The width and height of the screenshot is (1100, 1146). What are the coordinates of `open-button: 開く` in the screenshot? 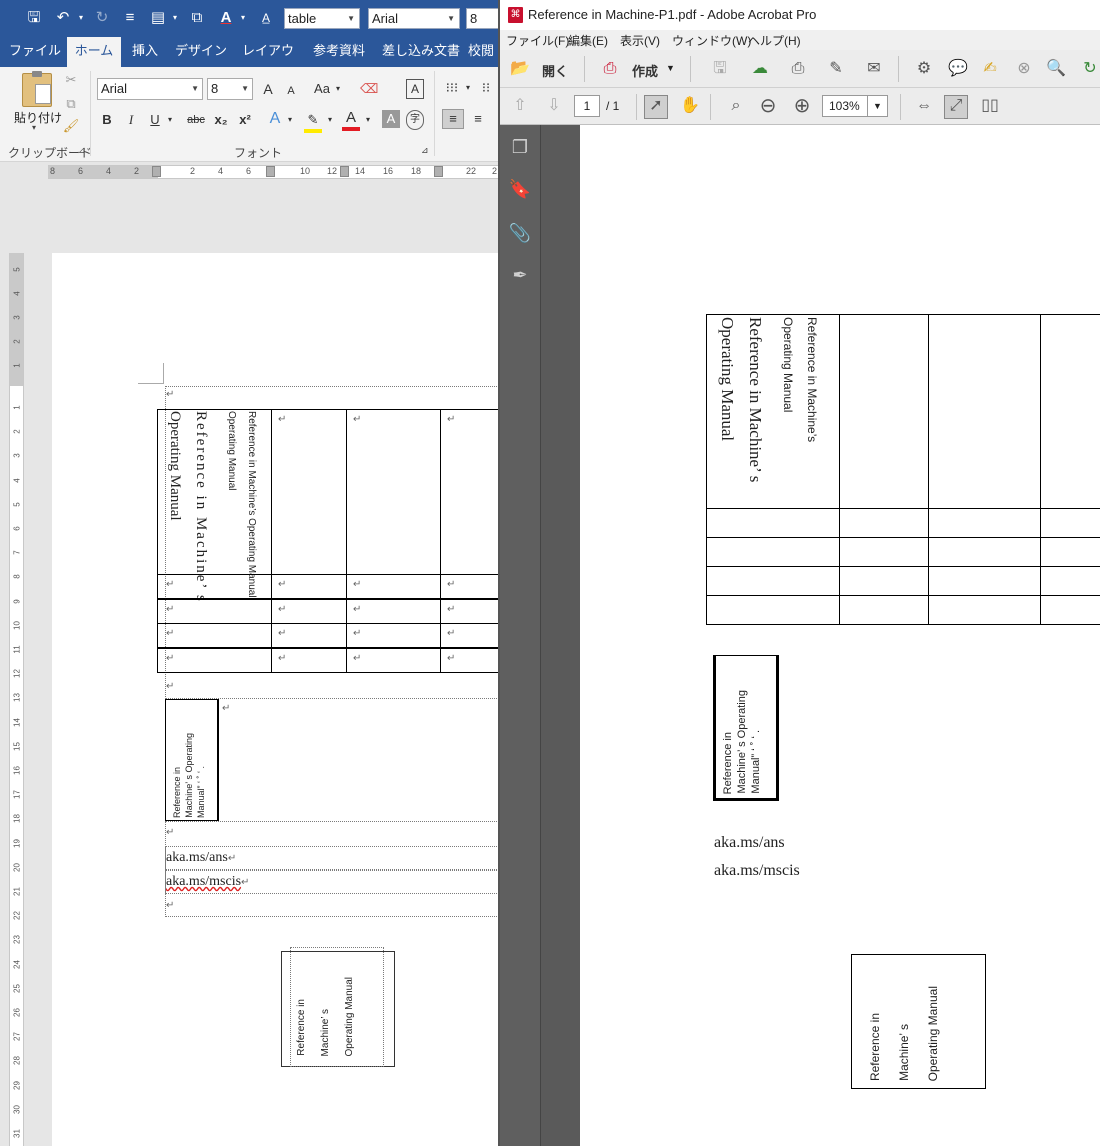 It's located at (555, 70).